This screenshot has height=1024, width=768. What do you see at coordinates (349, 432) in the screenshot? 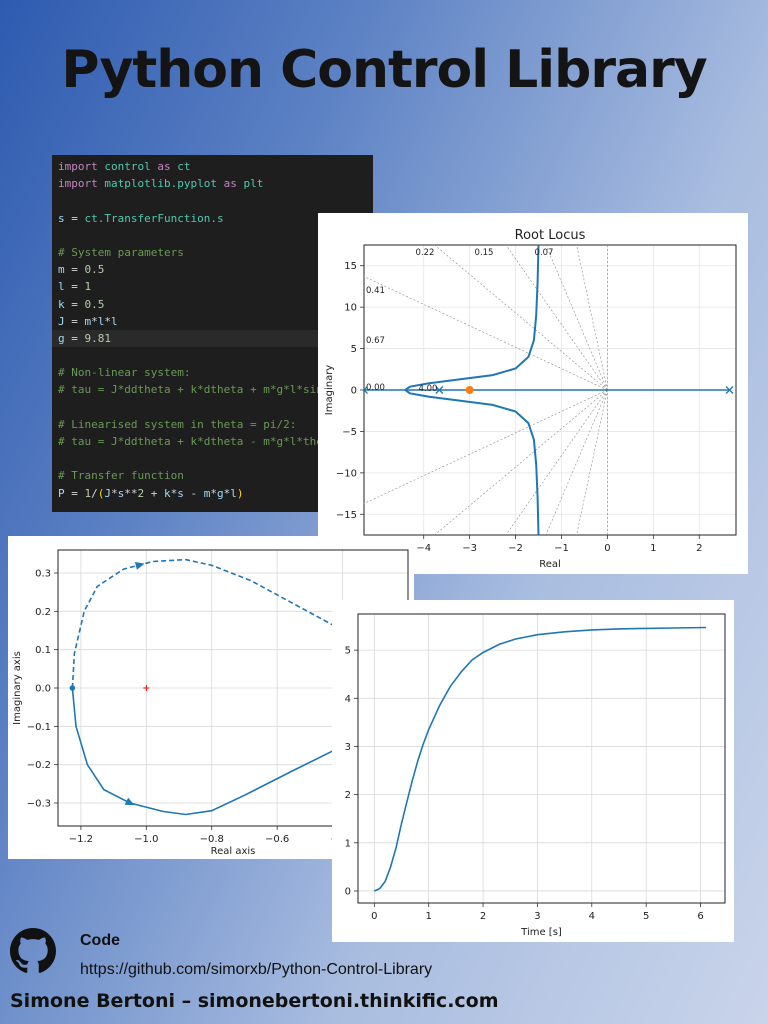
I see `y-tick-label: −5` at bounding box center [349, 432].